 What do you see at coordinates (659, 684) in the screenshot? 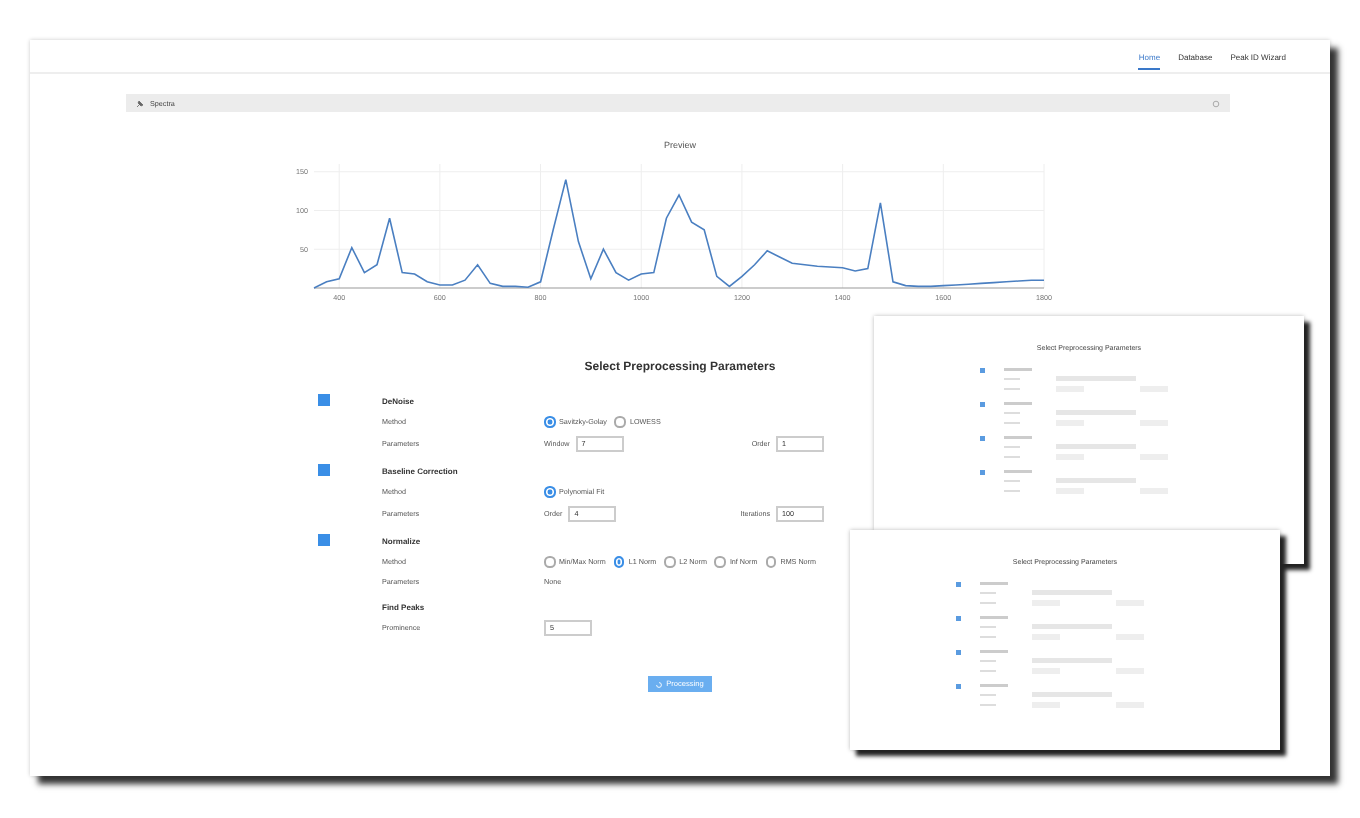
I see `spinner-icon` at bounding box center [659, 684].